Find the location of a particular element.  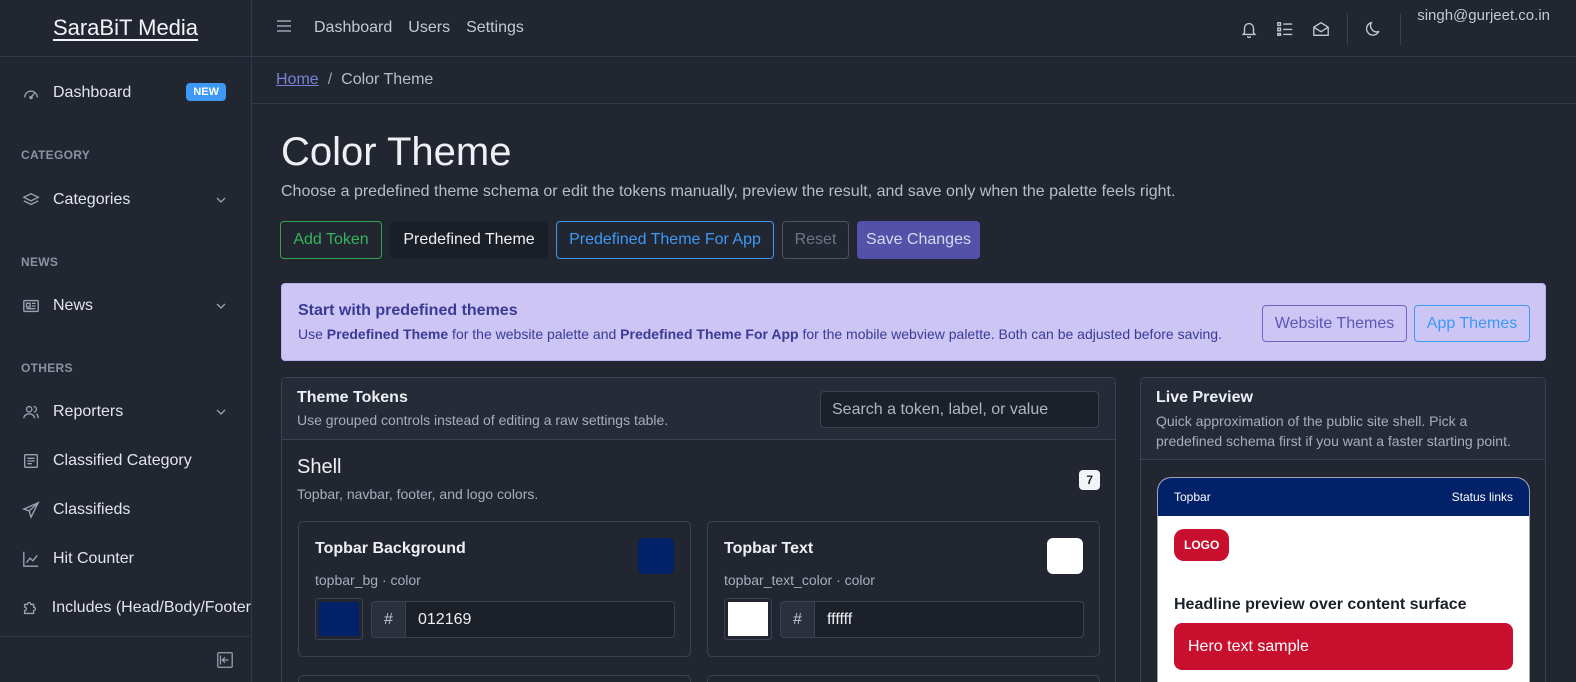

sidebar-item-label: Hit Counter is located at coordinates (93, 558).